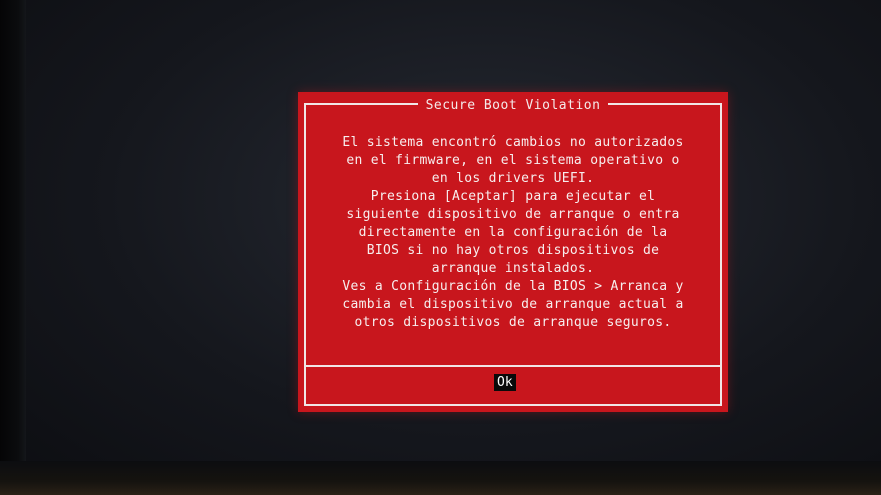 This screenshot has width=881, height=495. What do you see at coordinates (513, 196) in the screenshot?
I see `message-line: Presiona [Aceptar] para ejecutar el` at bounding box center [513, 196].